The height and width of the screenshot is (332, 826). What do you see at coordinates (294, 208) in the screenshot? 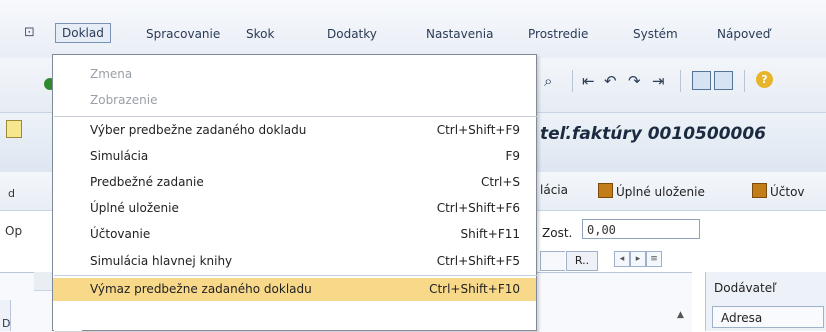
I see `menu-item-uplne-ulozenie: Úplné uloženie Ctrl+Shift+F6` at bounding box center [294, 208].